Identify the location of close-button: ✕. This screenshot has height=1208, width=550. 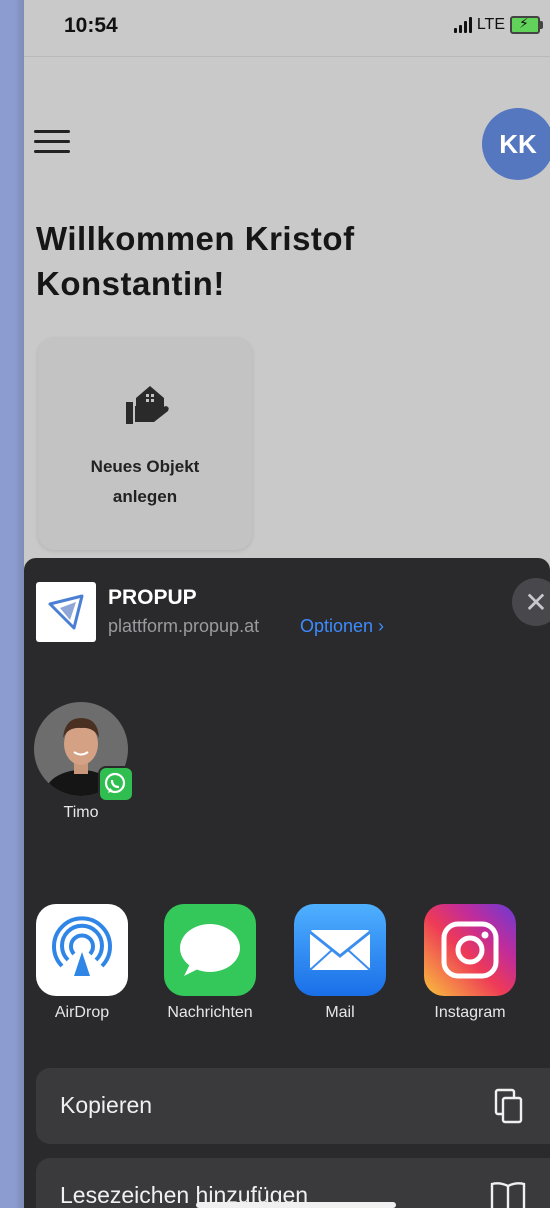
(531, 602).